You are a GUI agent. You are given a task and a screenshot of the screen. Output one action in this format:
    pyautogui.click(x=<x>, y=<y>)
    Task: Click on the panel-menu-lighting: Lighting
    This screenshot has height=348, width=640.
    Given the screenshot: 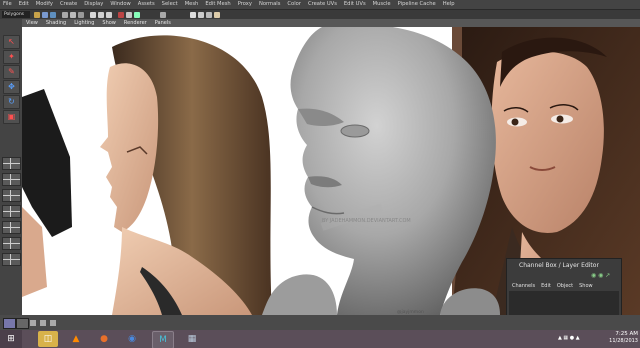 What is the action you would take?
    pyautogui.click(x=84, y=23)
    